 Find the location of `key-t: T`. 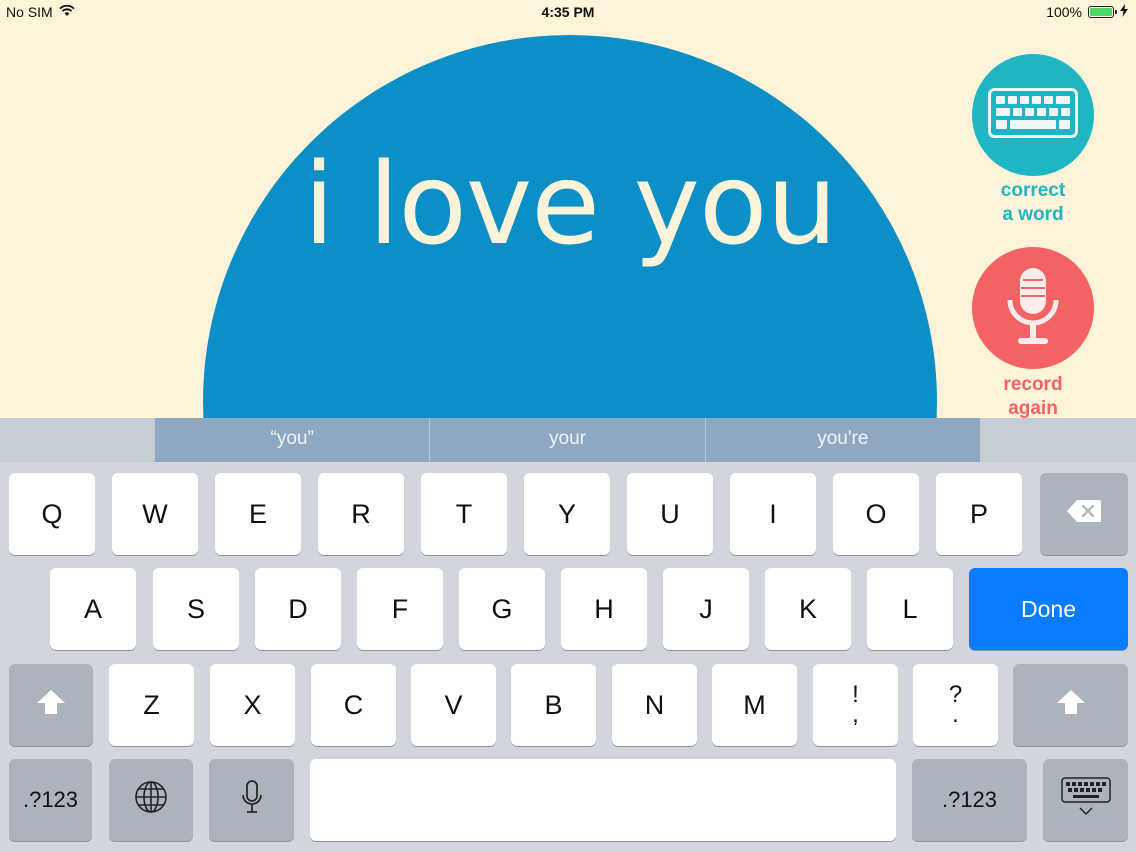

key-t: T is located at coordinates (464, 514).